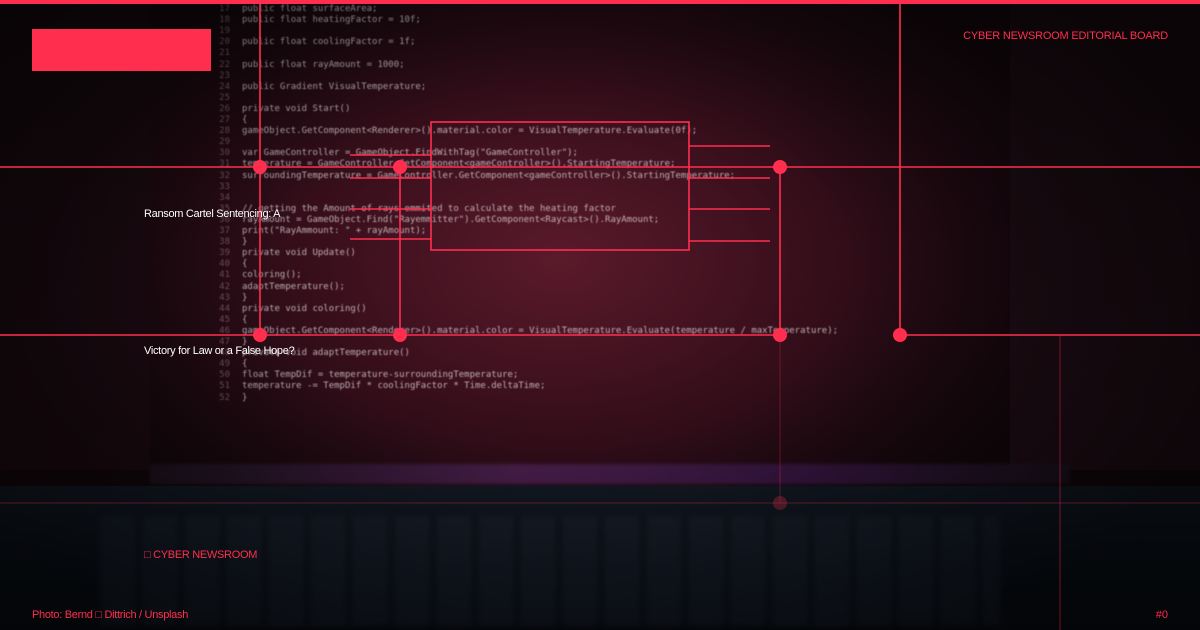 The image size is (1200, 630). What do you see at coordinates (121, 50) in the screenshot?
I see `logo-block` at bounding box center [121, 50].